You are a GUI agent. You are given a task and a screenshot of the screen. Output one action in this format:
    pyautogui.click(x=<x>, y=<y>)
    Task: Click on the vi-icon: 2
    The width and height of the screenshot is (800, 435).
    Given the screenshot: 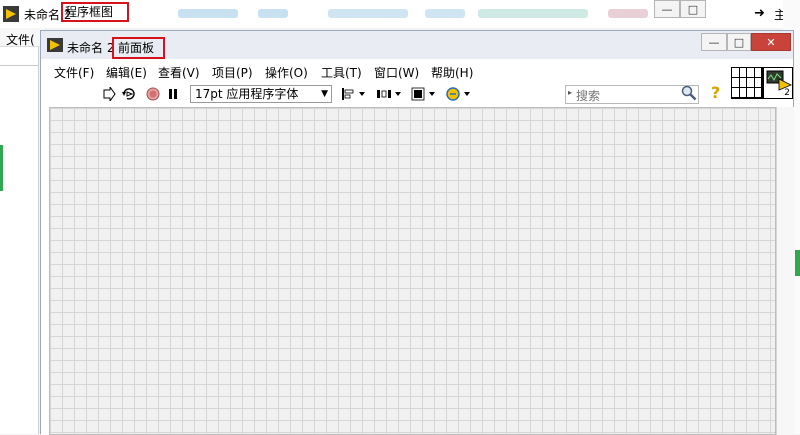 What is the action you would take?
    pyautogui.click(x=778, y=83)
    